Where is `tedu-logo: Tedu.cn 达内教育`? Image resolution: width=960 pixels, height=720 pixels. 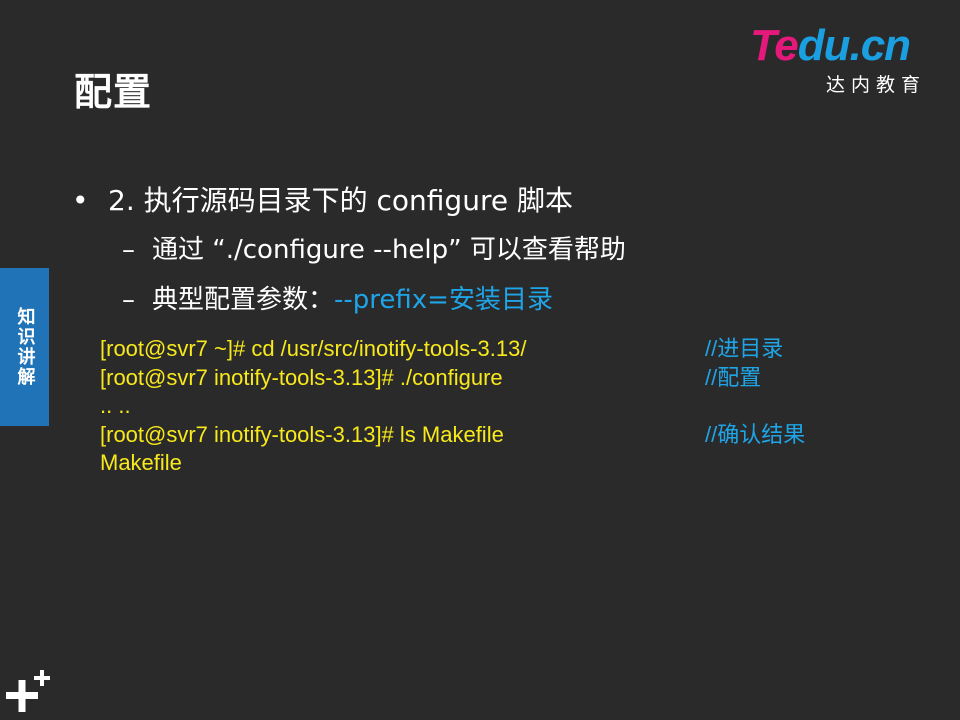 tedu-logo: Tedu.cn 达内教育 is located at coordinates (840, 64).